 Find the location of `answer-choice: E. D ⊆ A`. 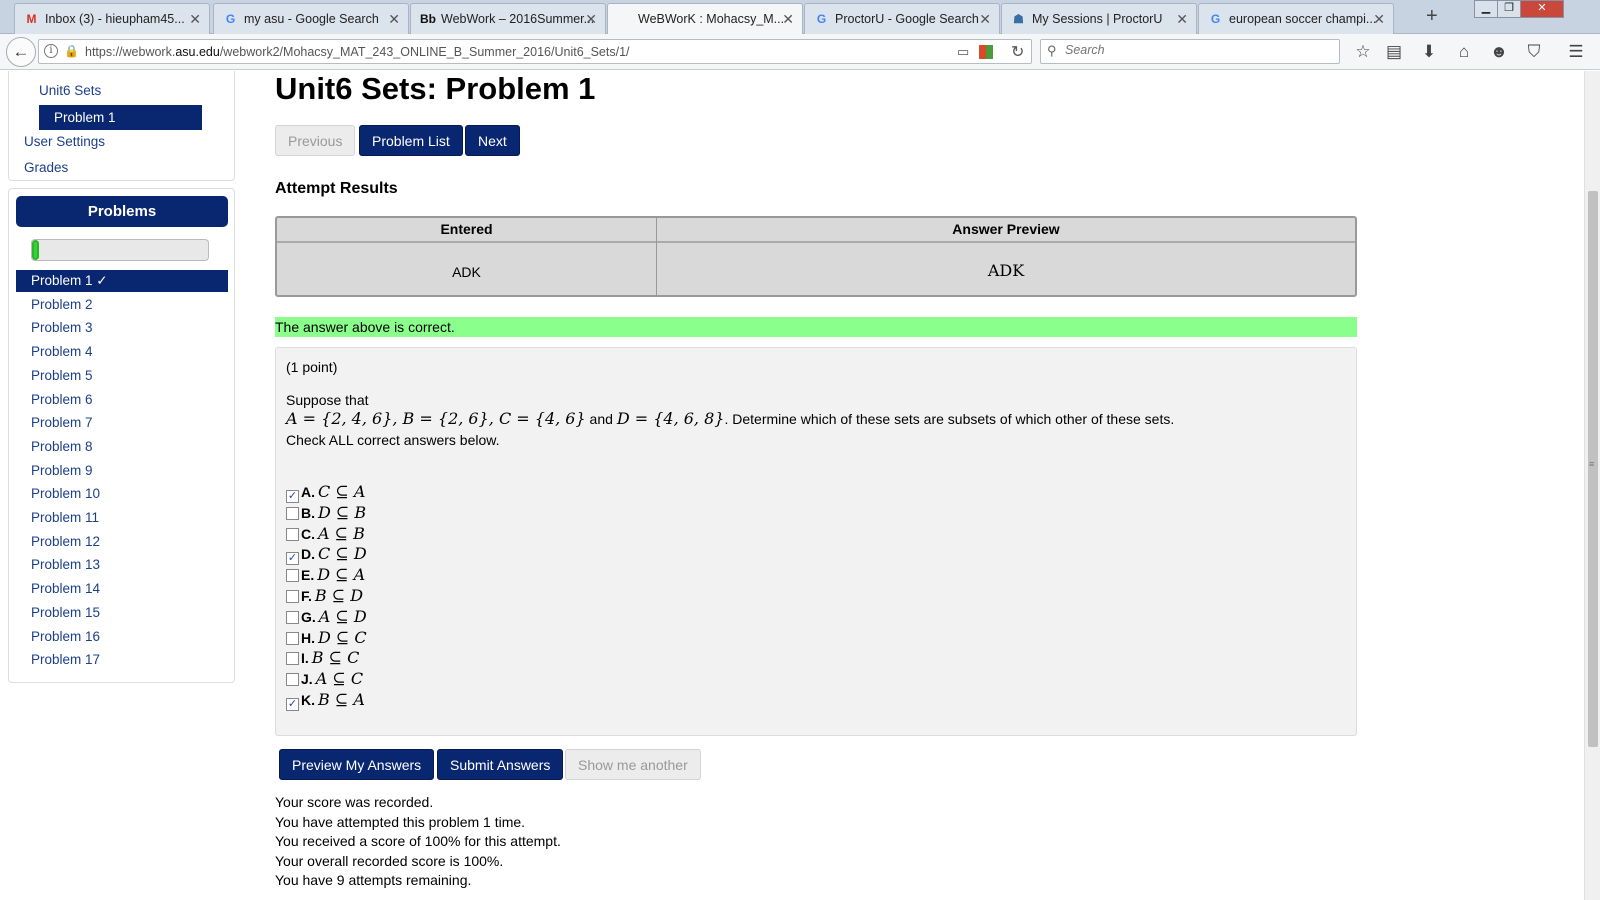

answer-choice: E. D ⊆ A is located at coordinates (325, 575).